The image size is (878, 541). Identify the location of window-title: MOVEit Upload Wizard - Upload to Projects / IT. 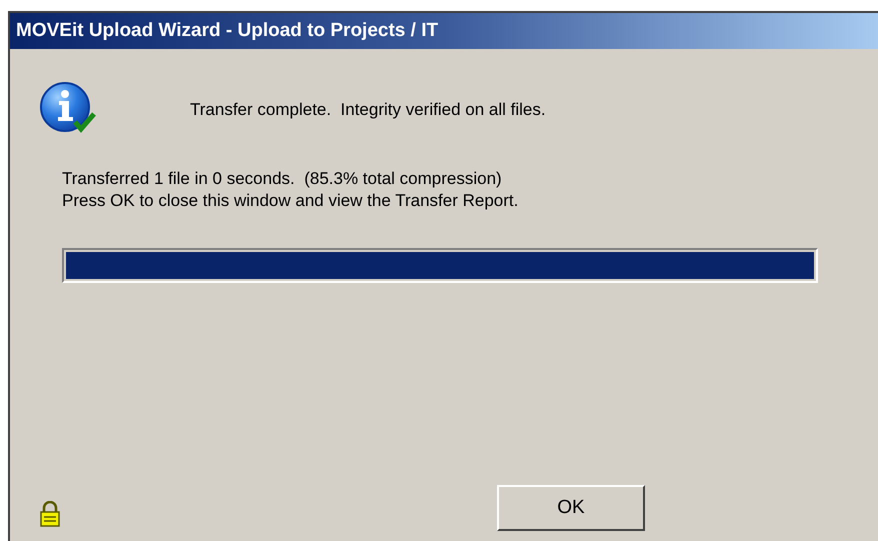
(227, 30).